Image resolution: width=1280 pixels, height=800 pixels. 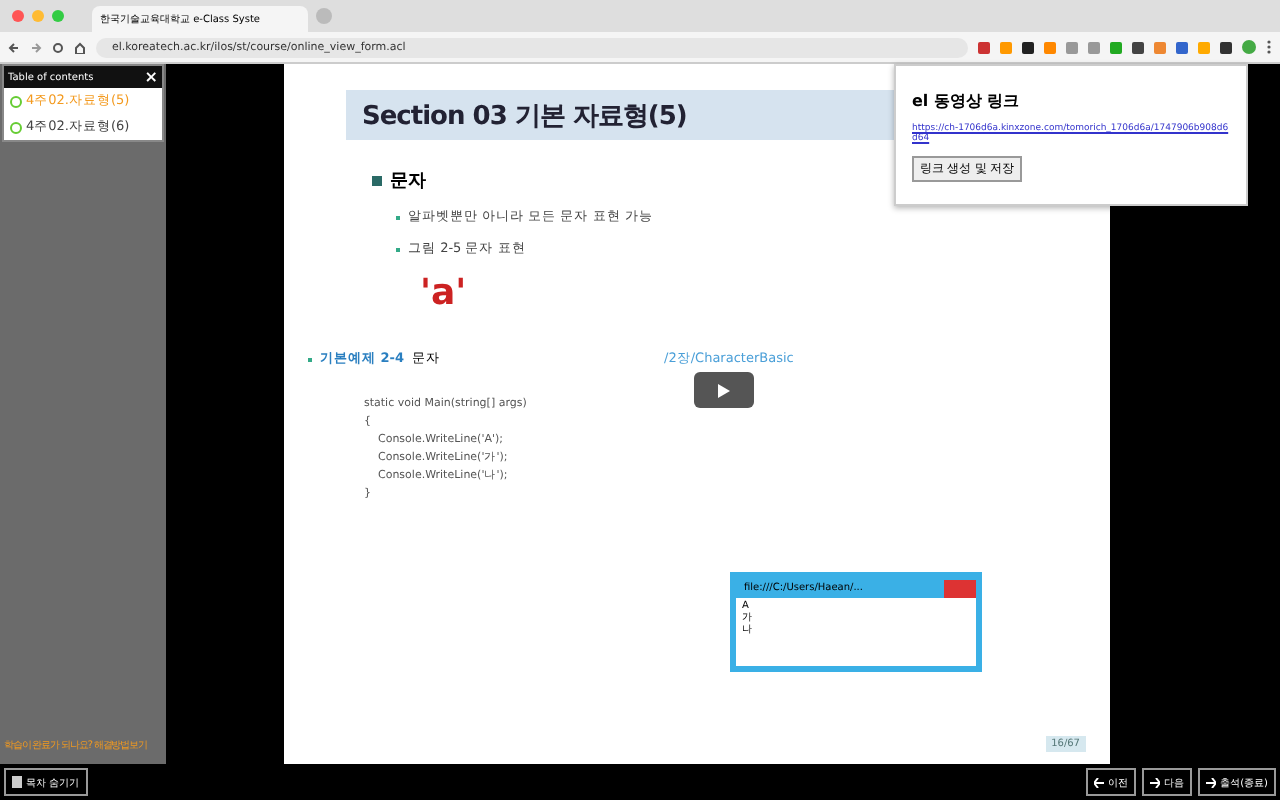 What do you see at coordinates (408, 182) in the screenshot?
I see `slide-heading: 문자` at bounding box center [408, 182].